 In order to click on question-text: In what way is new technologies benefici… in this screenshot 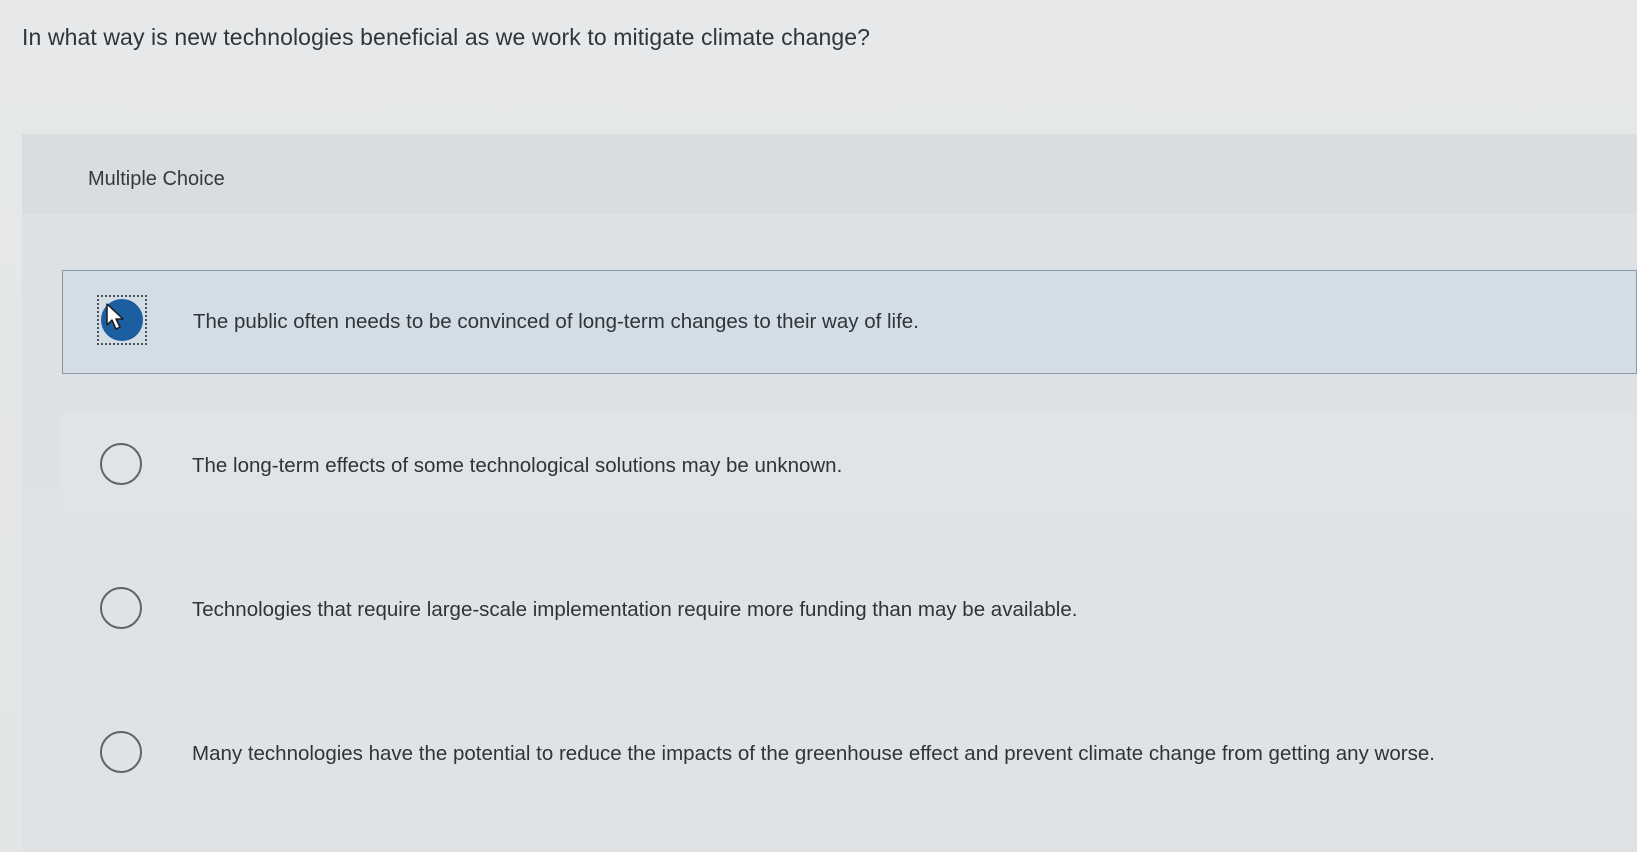, I will do `click(446, 37)`.